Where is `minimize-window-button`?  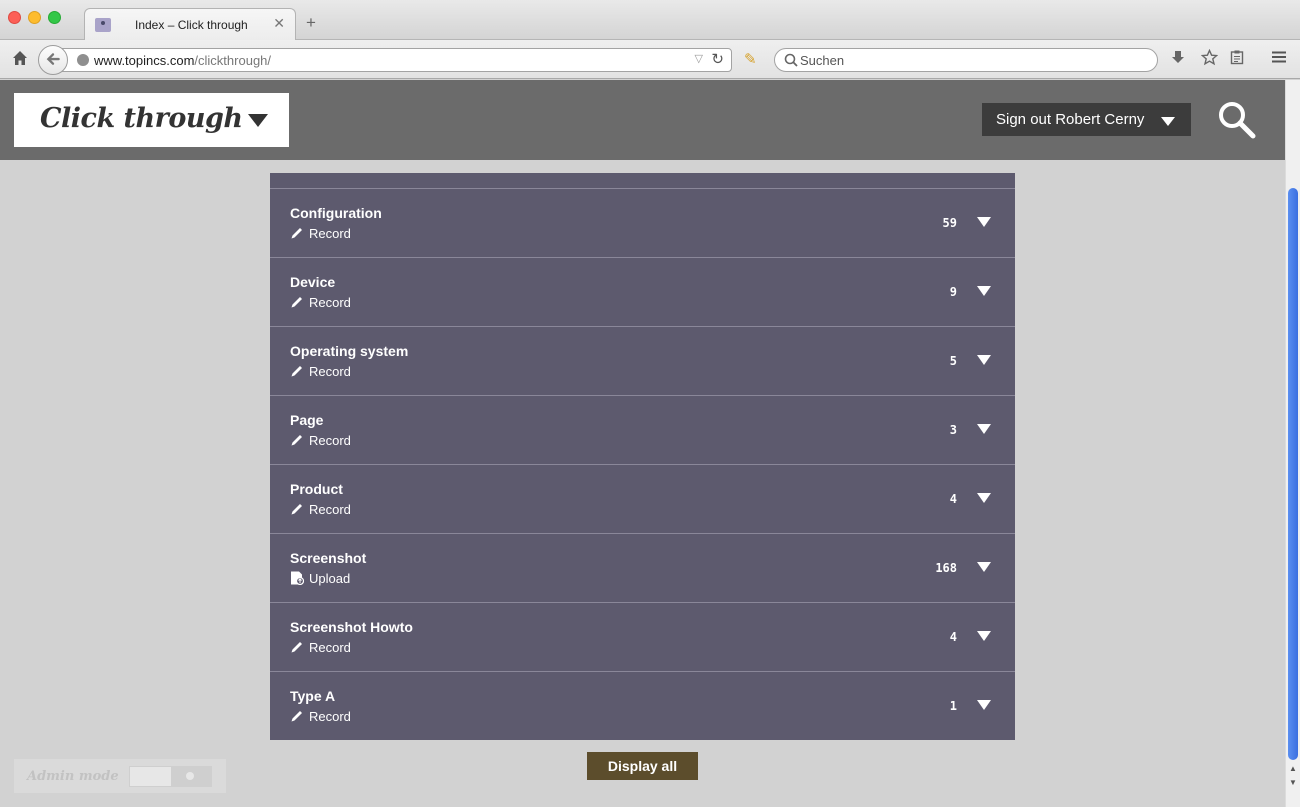
minimize-window-button is located at coordinates (34, 17).